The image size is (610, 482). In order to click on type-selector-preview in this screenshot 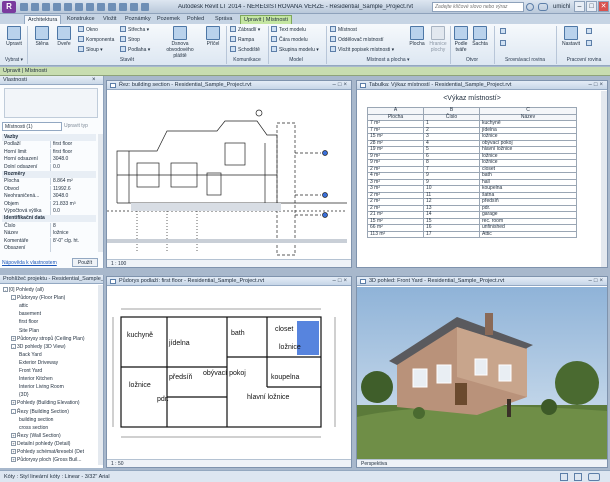, I will do `click(51, 103)`.